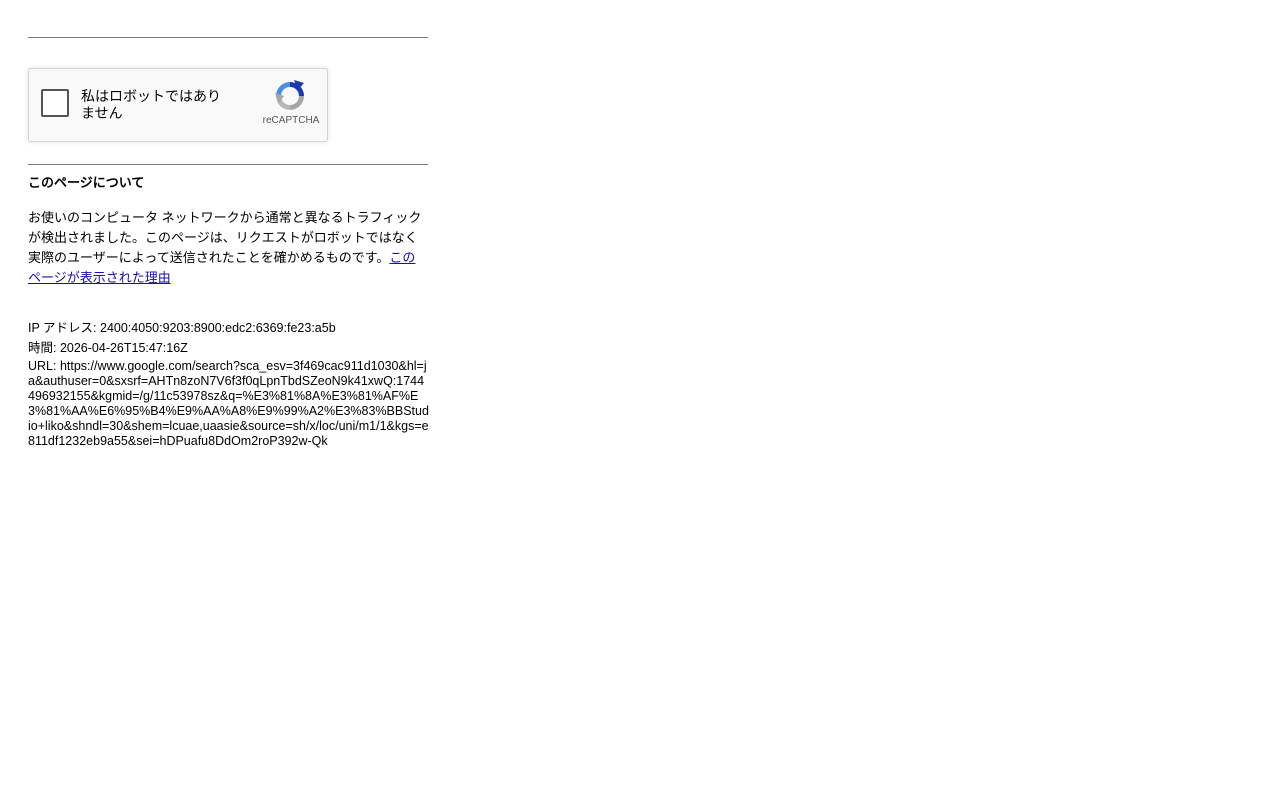  I want to click on about-heading: このページについて, so click(86, 182).